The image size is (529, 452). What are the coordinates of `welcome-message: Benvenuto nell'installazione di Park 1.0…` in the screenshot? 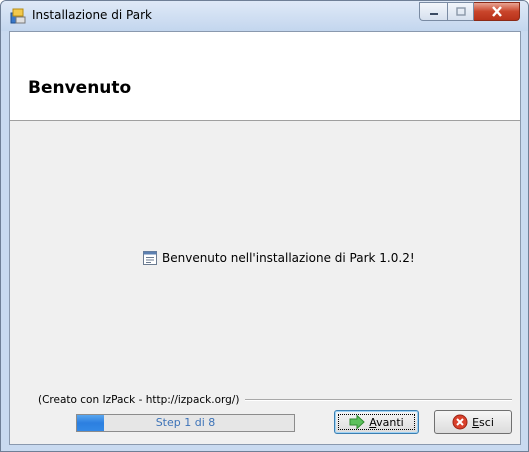 It's located at (278, 258).